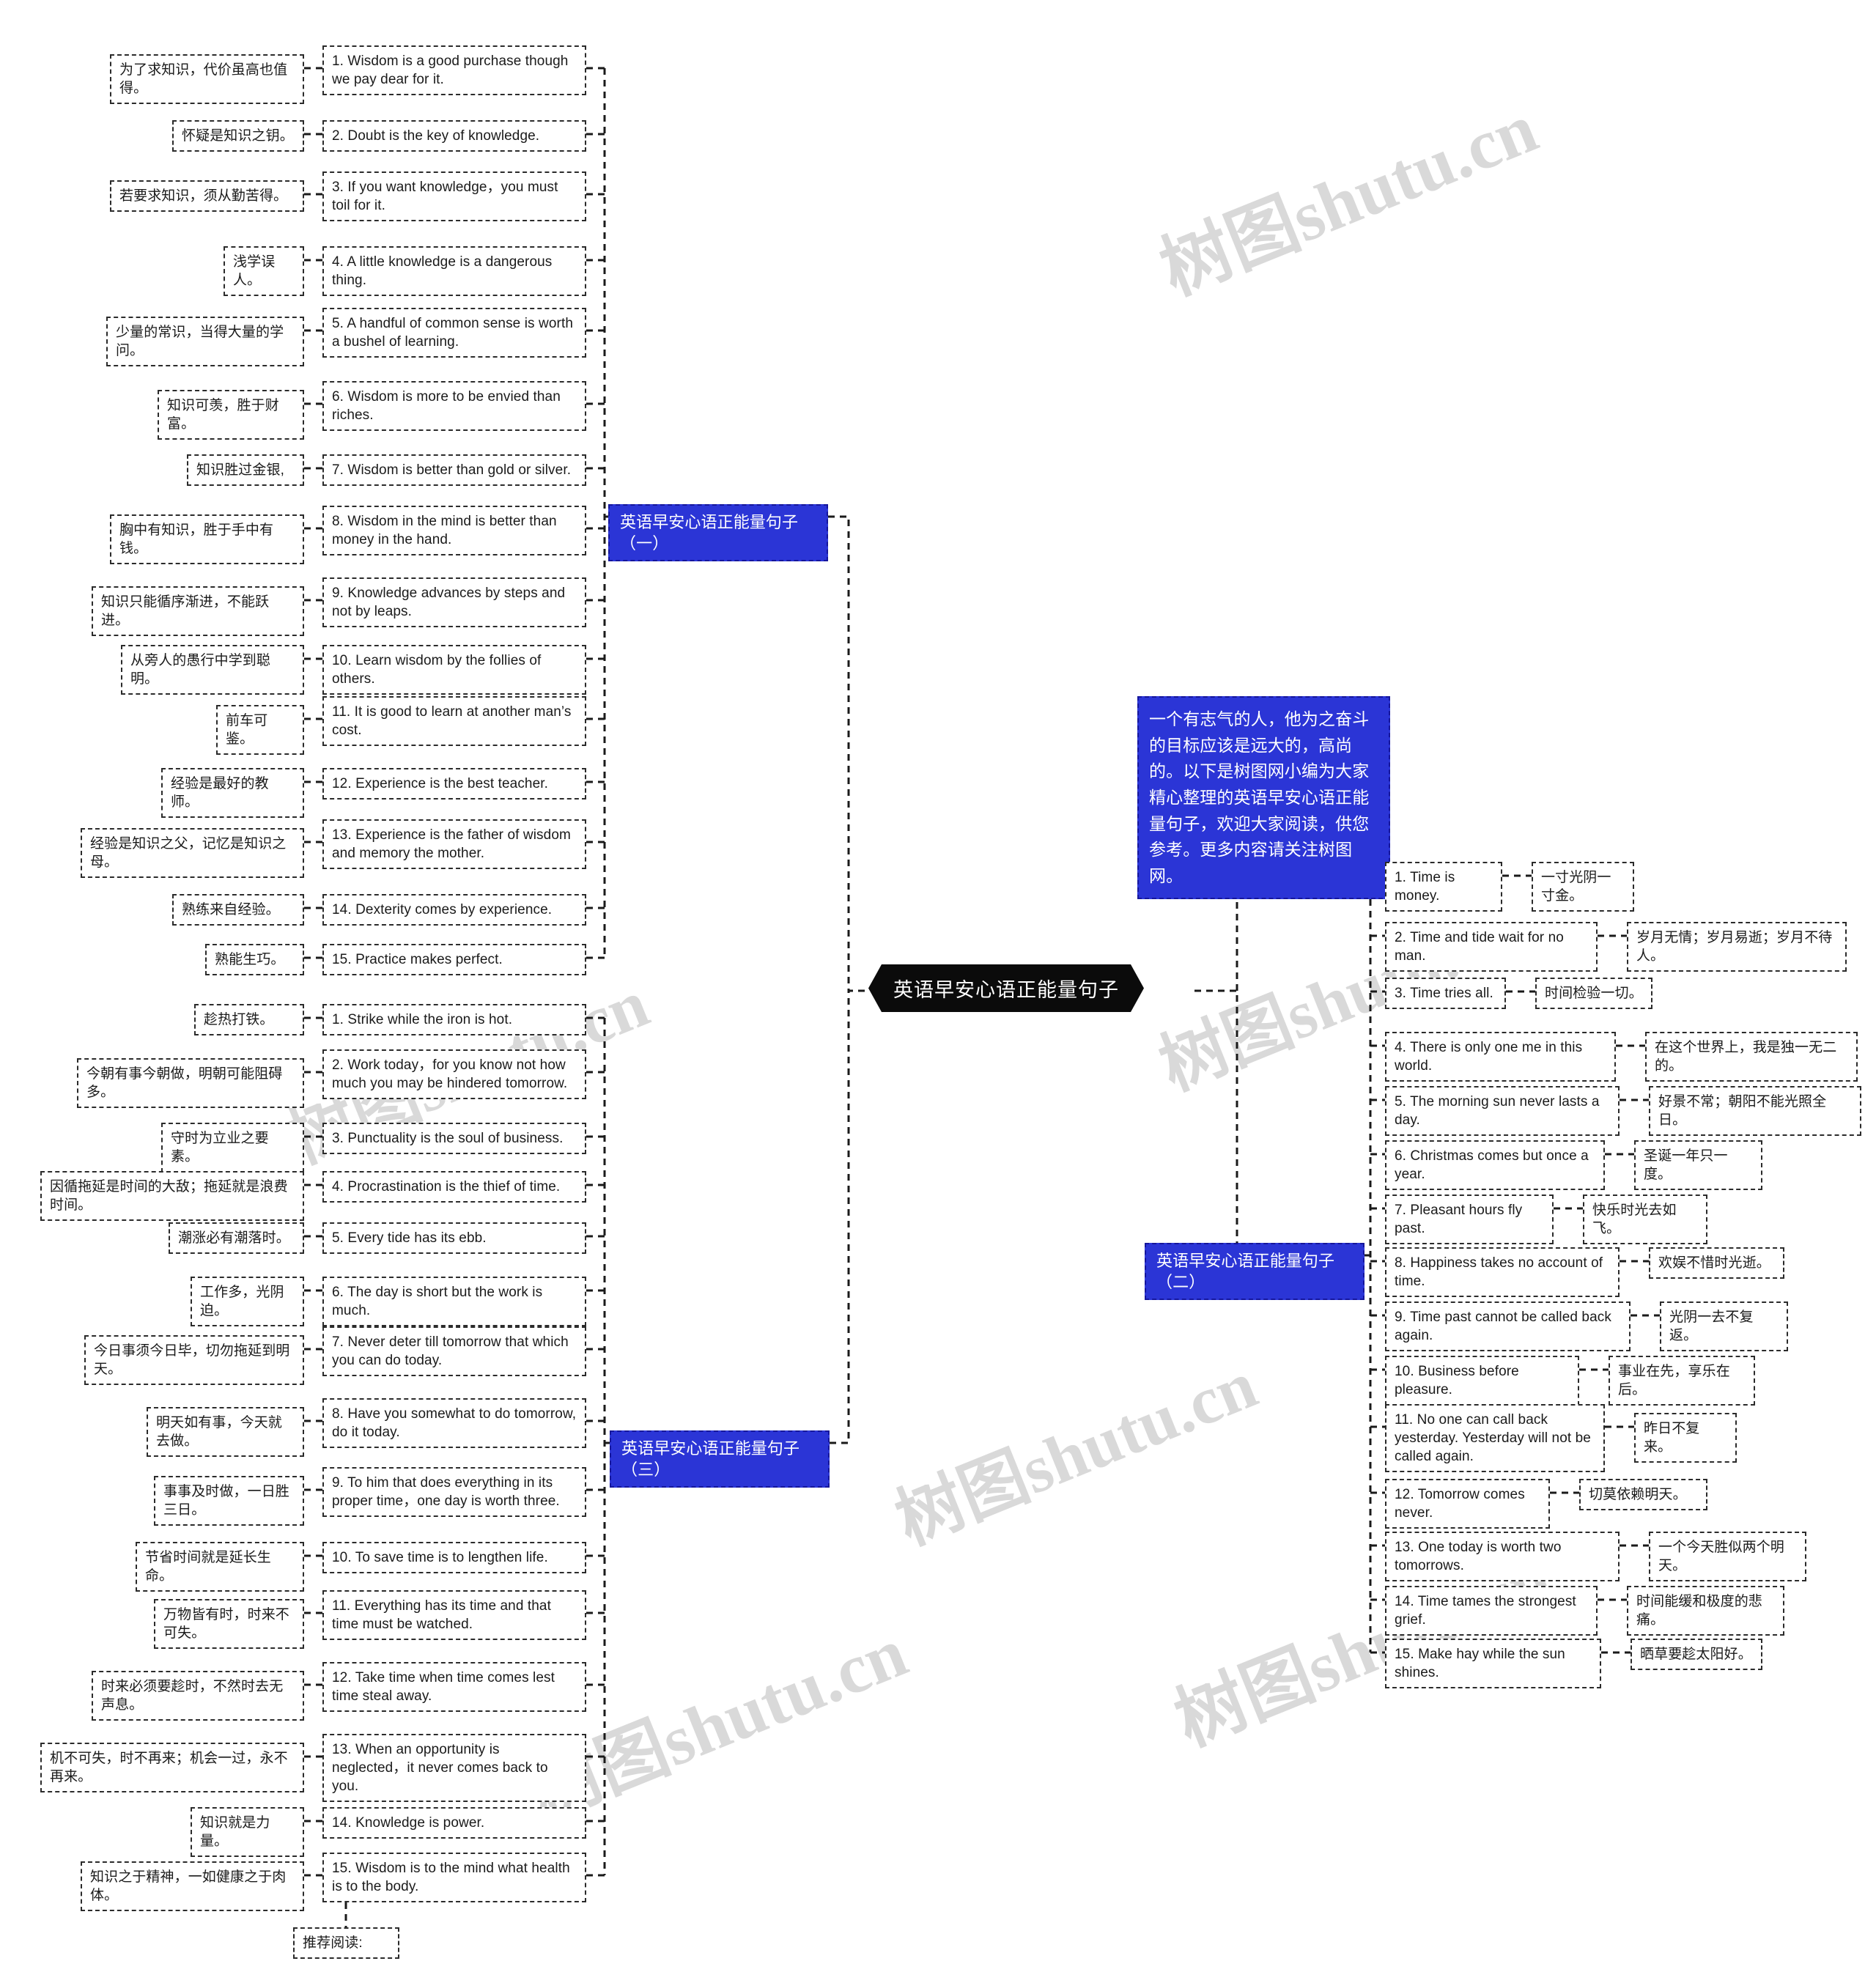  What do you see at coordinates (247, 1832) in the screenshot?
I see `leaf-node-chinese: 知识就是力量。` at bounding box center [247, 1832].